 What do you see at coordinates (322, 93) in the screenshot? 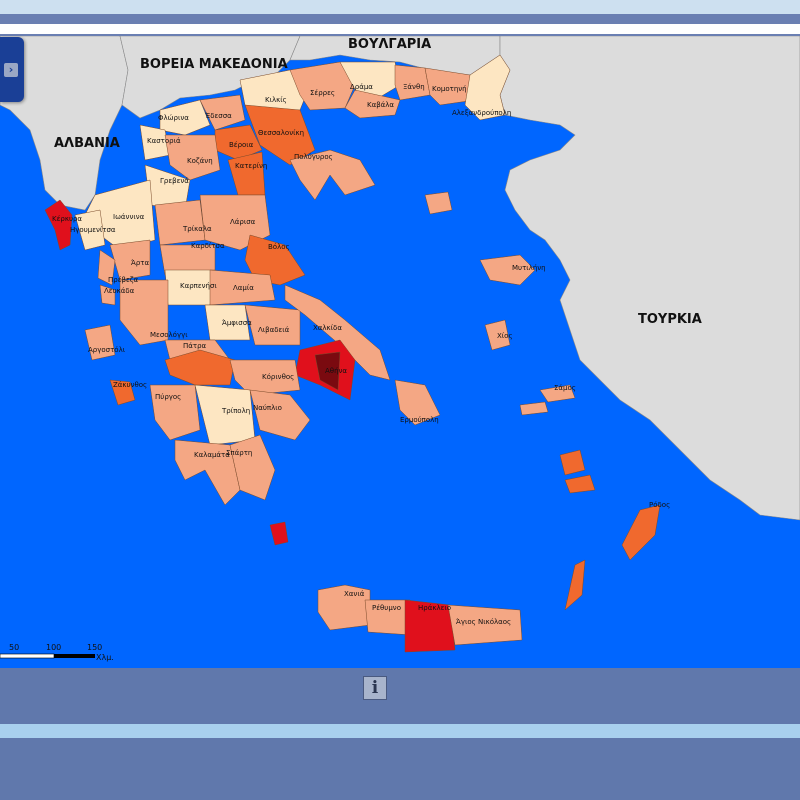
I see `city-label: Σέρρες` at bounding box center [322, 93].